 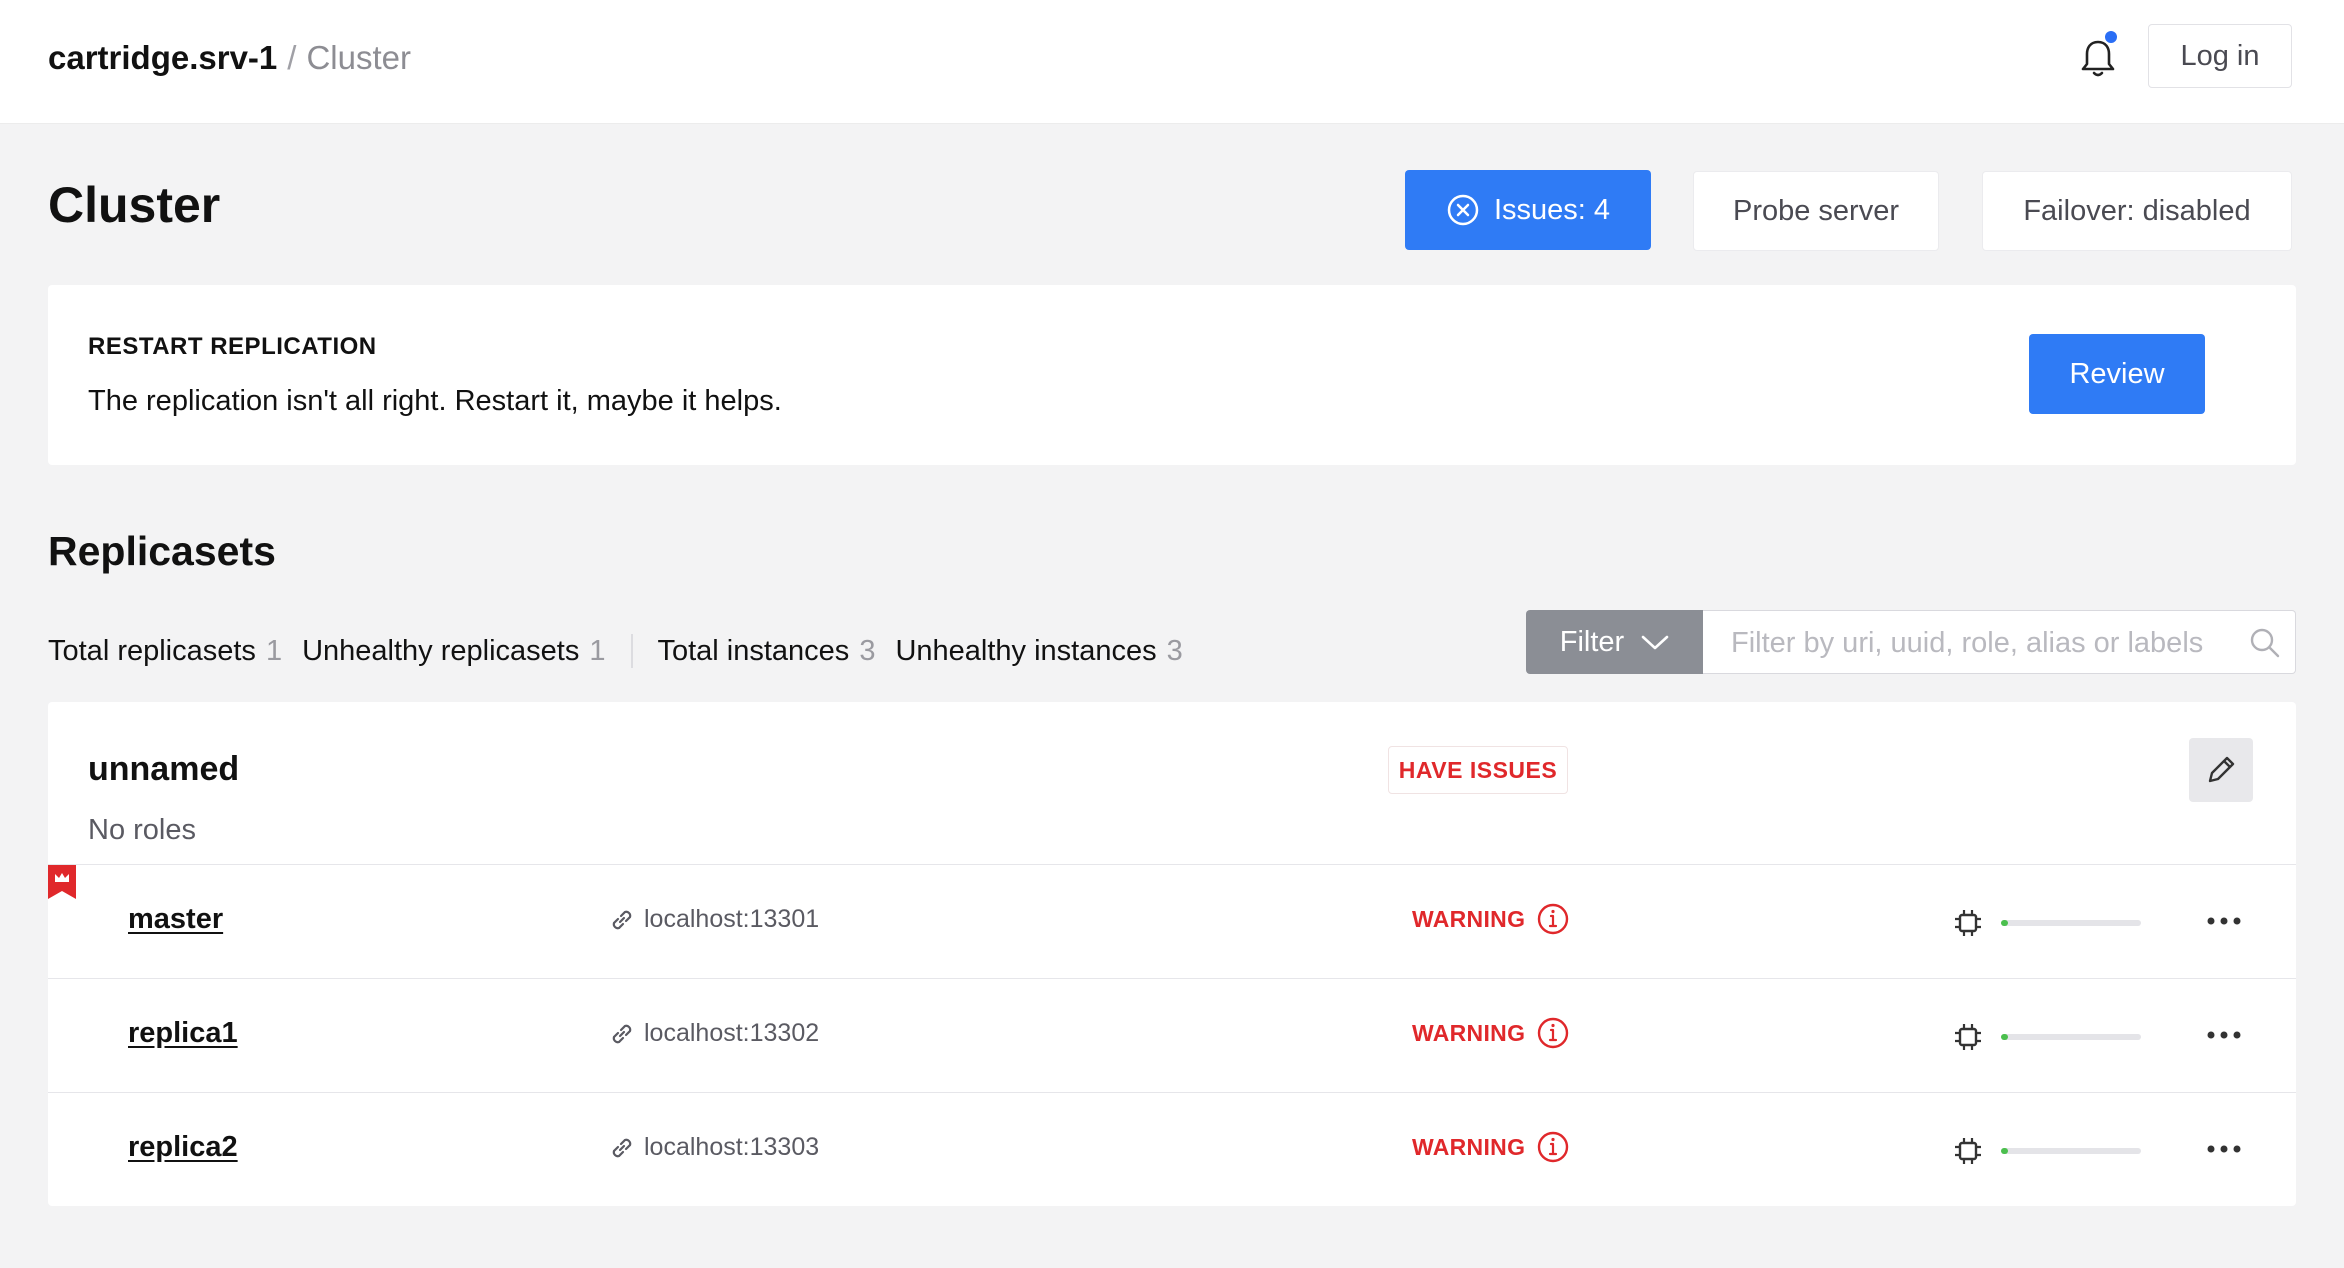 I want to click on pencil-icon, so click(x=2221, y=769).